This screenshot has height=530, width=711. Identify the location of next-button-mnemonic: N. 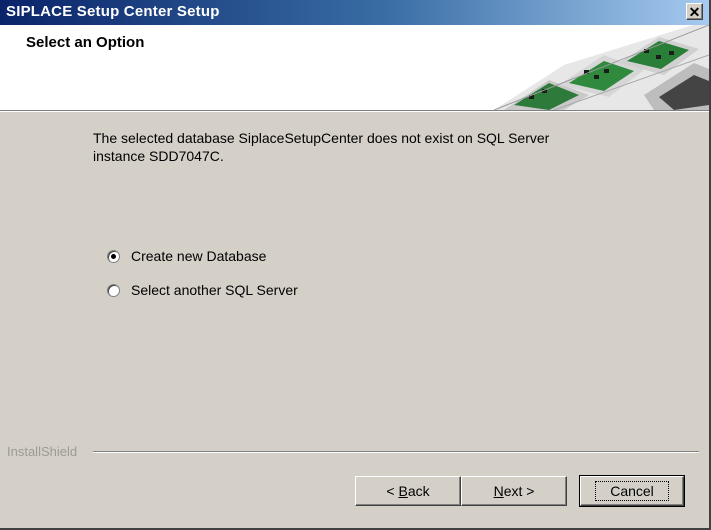
(498, 491).